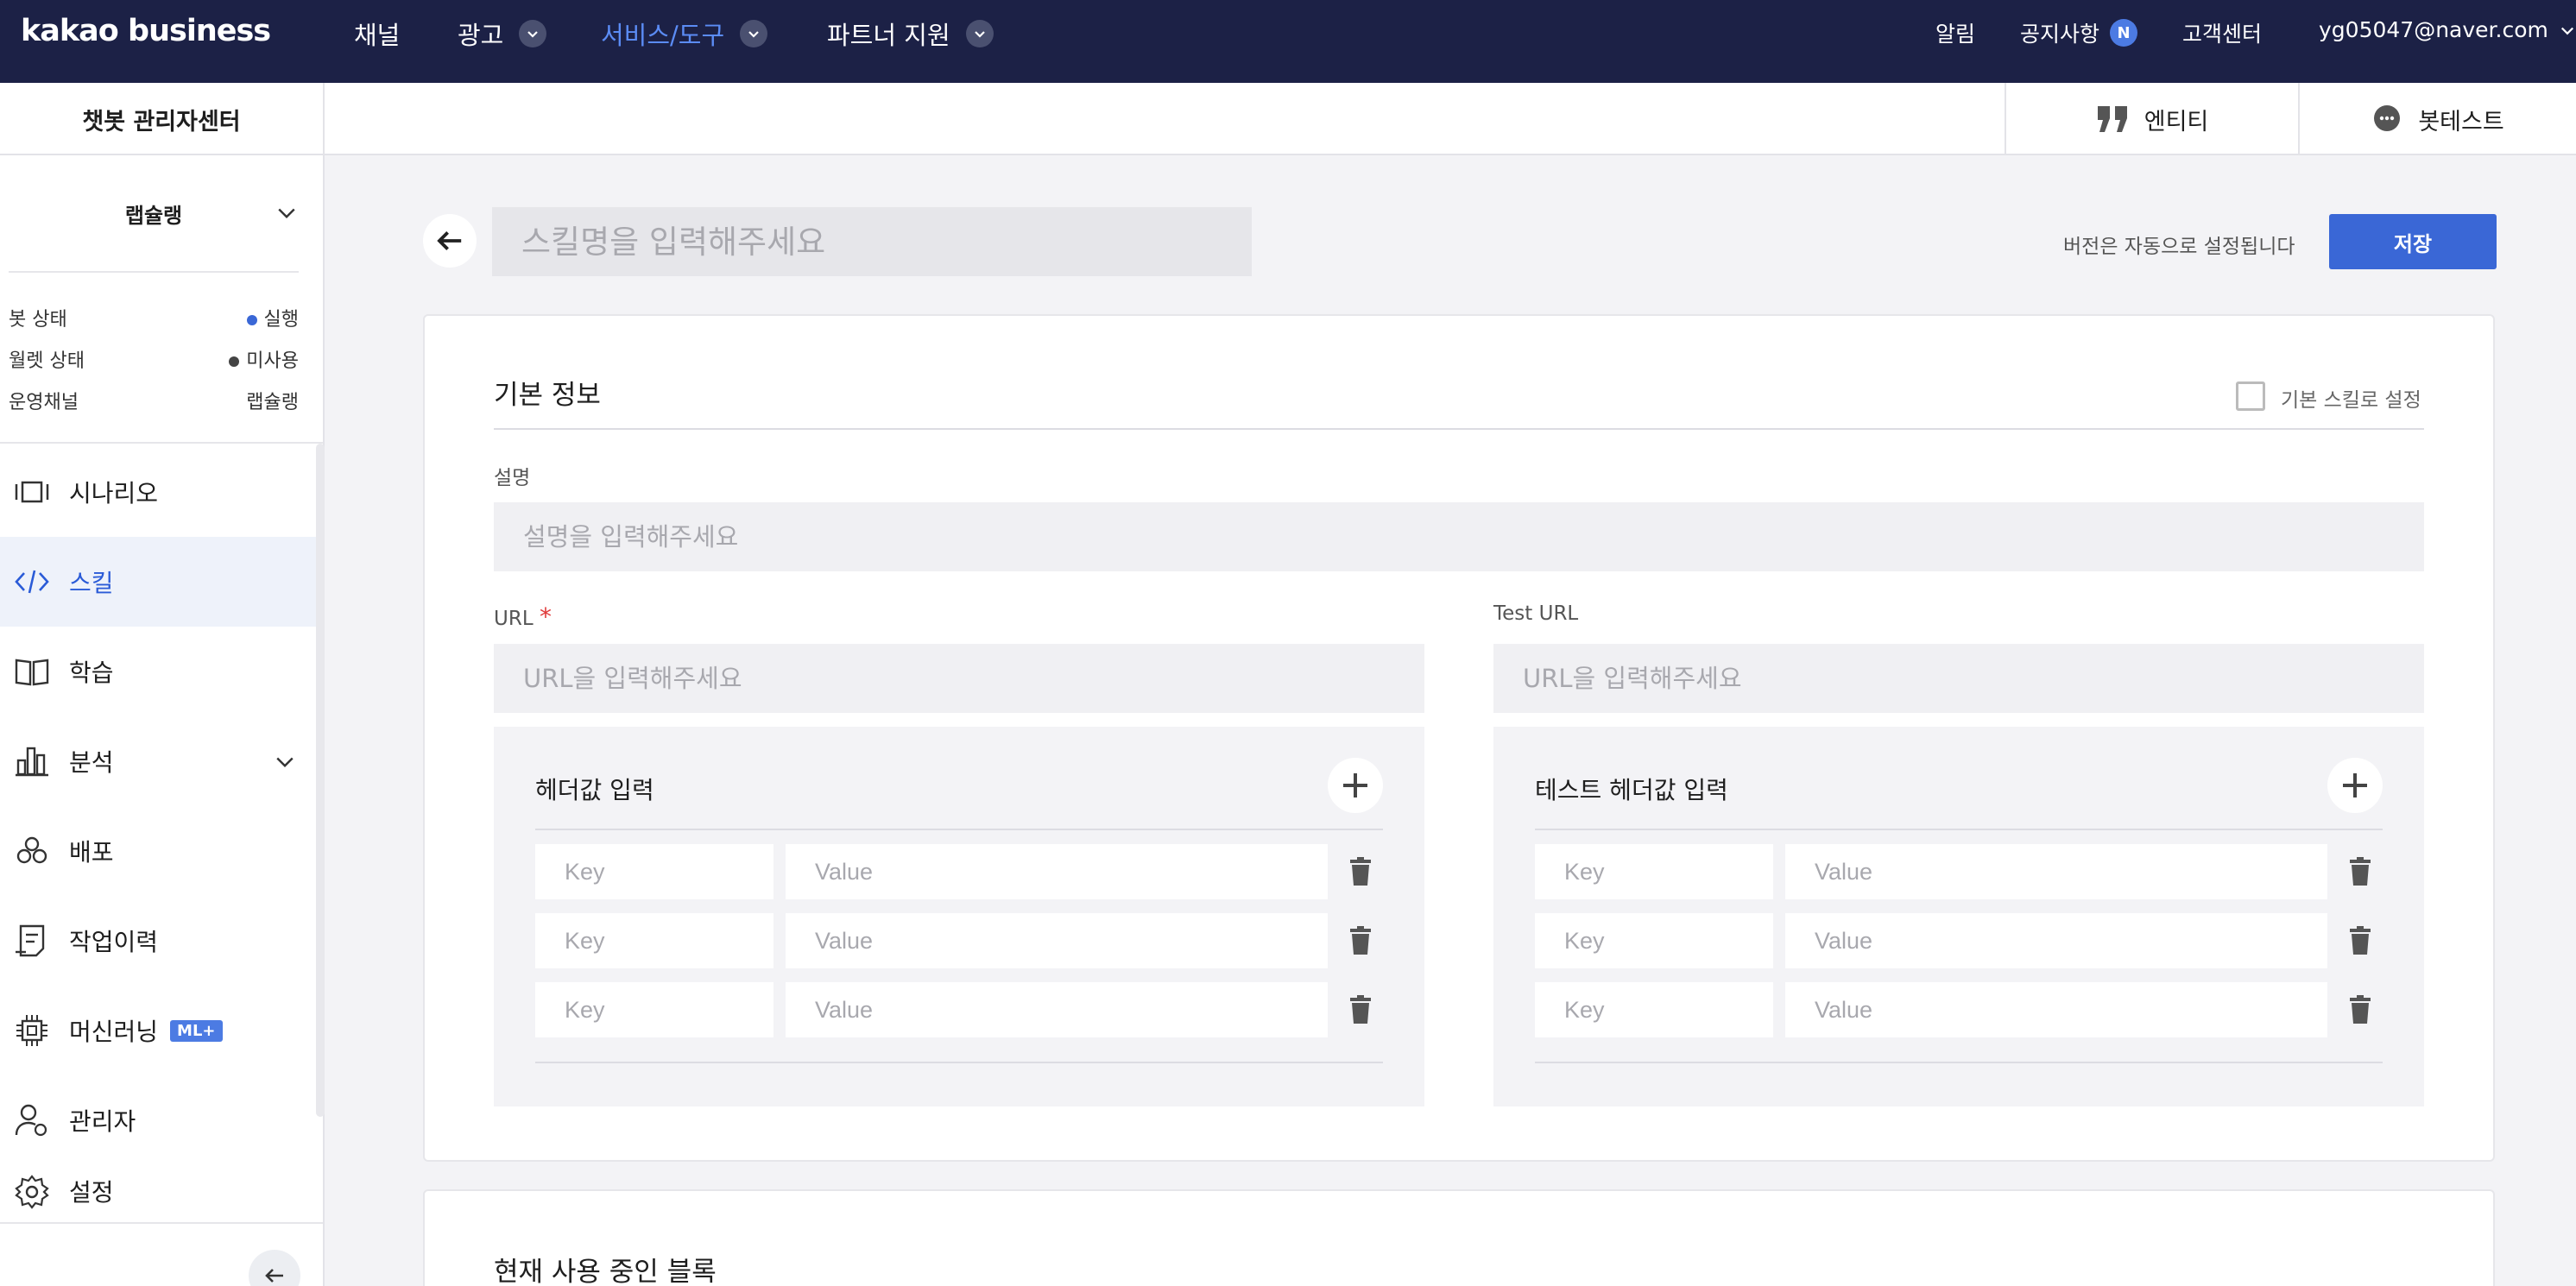 The width and height of the screenshot is (2576, 1286). I want to click on entity-button: 엔티티, so click(2151, 119).